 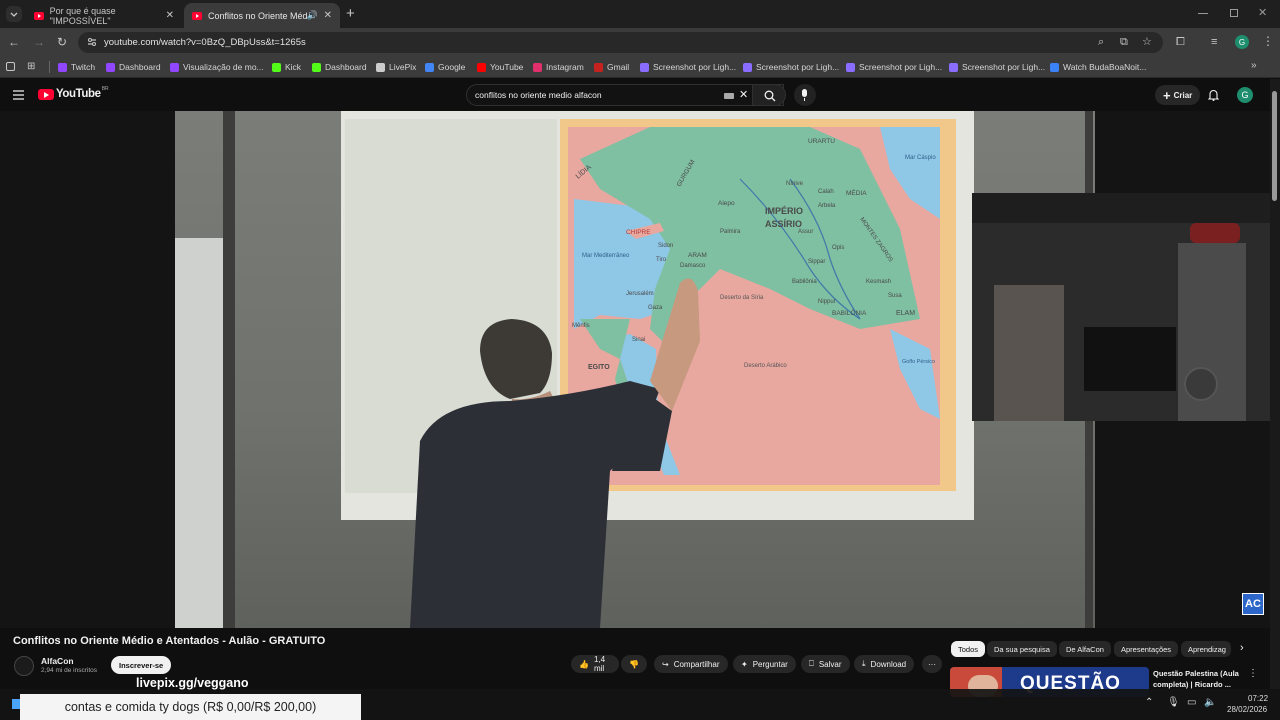 What do you see at coordinates (396, 67) in the screenshot?
I see `bookmark-item: LivePix` at bounding box center [396, 67].